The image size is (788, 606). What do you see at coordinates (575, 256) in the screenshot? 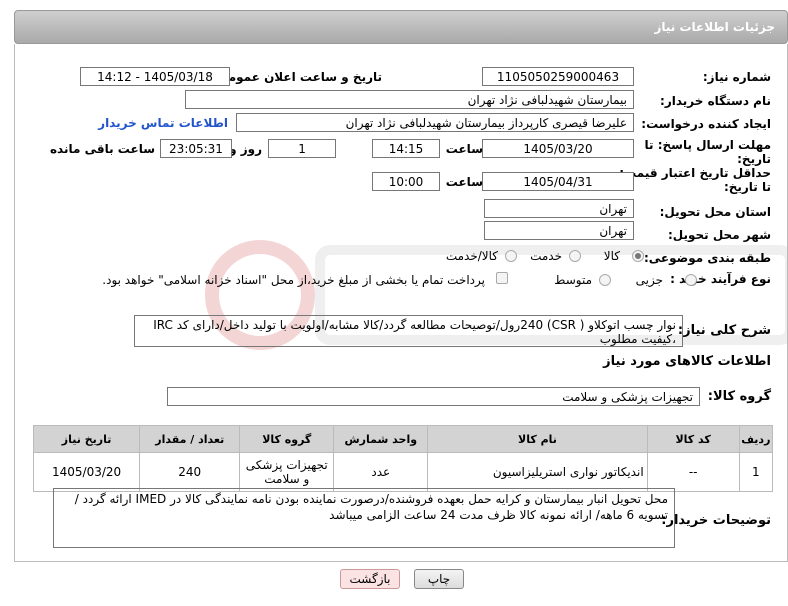
I see `category-service-radio` at bounding box center [575, 256].